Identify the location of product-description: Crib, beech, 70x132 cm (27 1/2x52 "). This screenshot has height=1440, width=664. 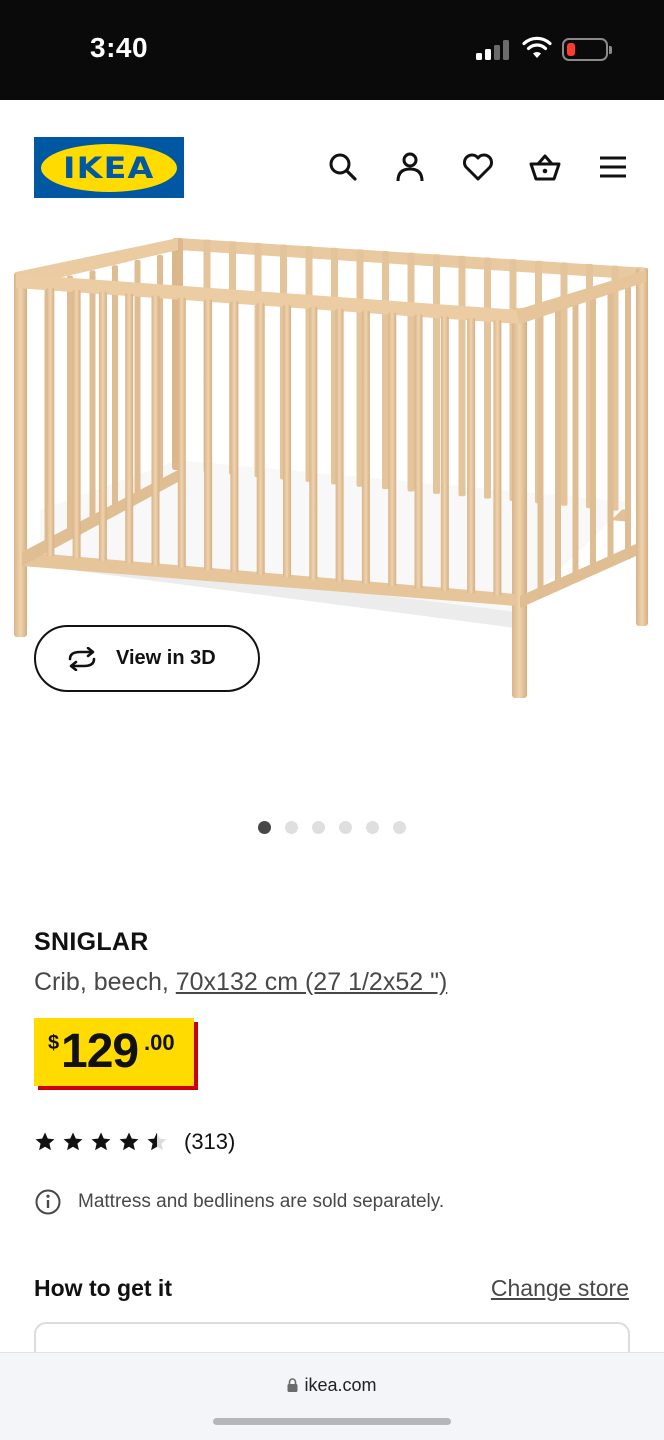
(240, 982).